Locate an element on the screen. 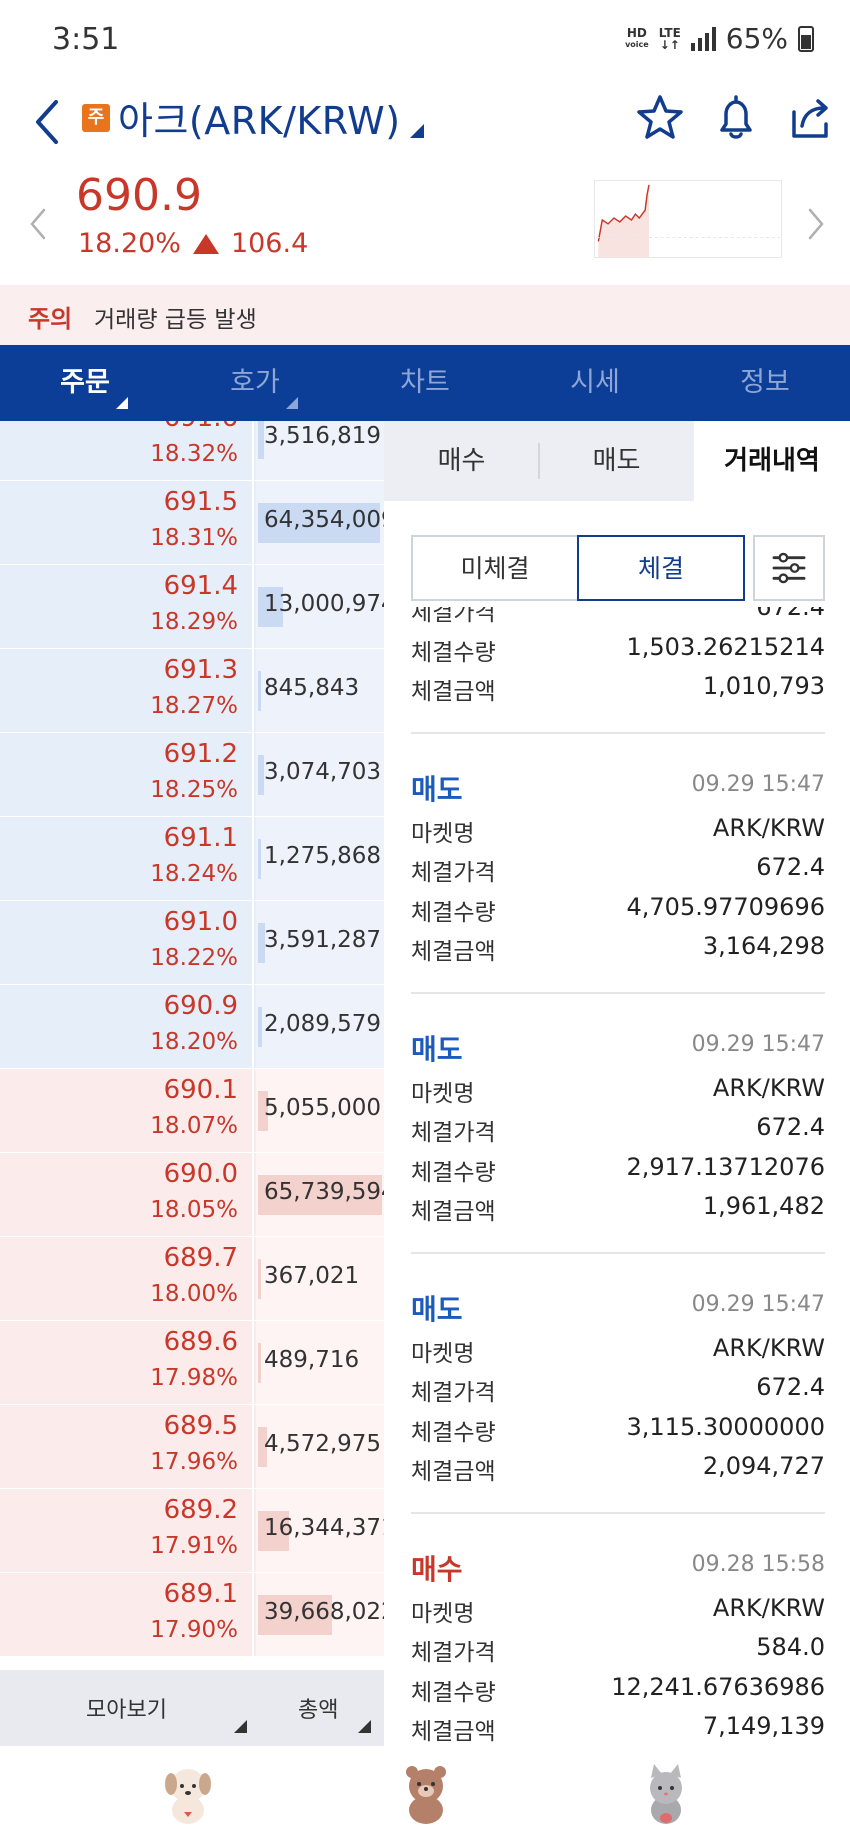 Image resolution: width=850 pixels, height=1842 pixels. orderbook-price-cell: 691.1 18.24% is located at coordinates (127, 858).